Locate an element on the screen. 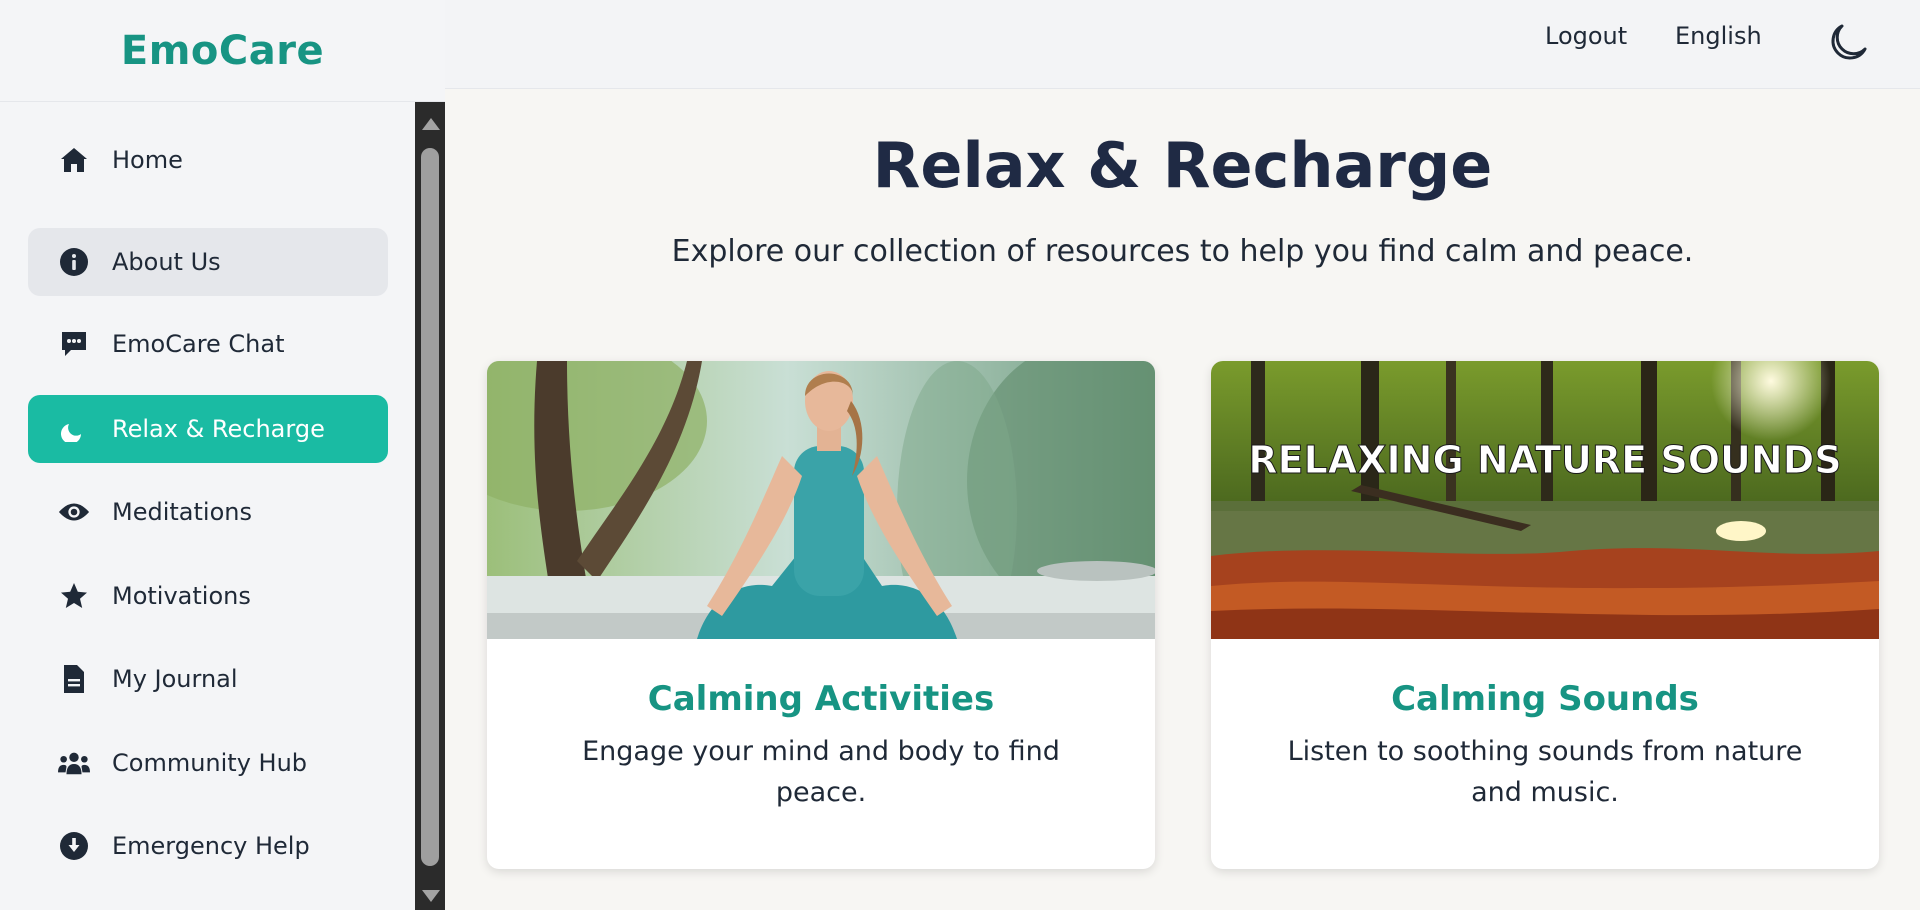 The height and width of the screenshot is (910, 1920). sidebar-item-about-us: About Us is located at coordinates (208, 262).